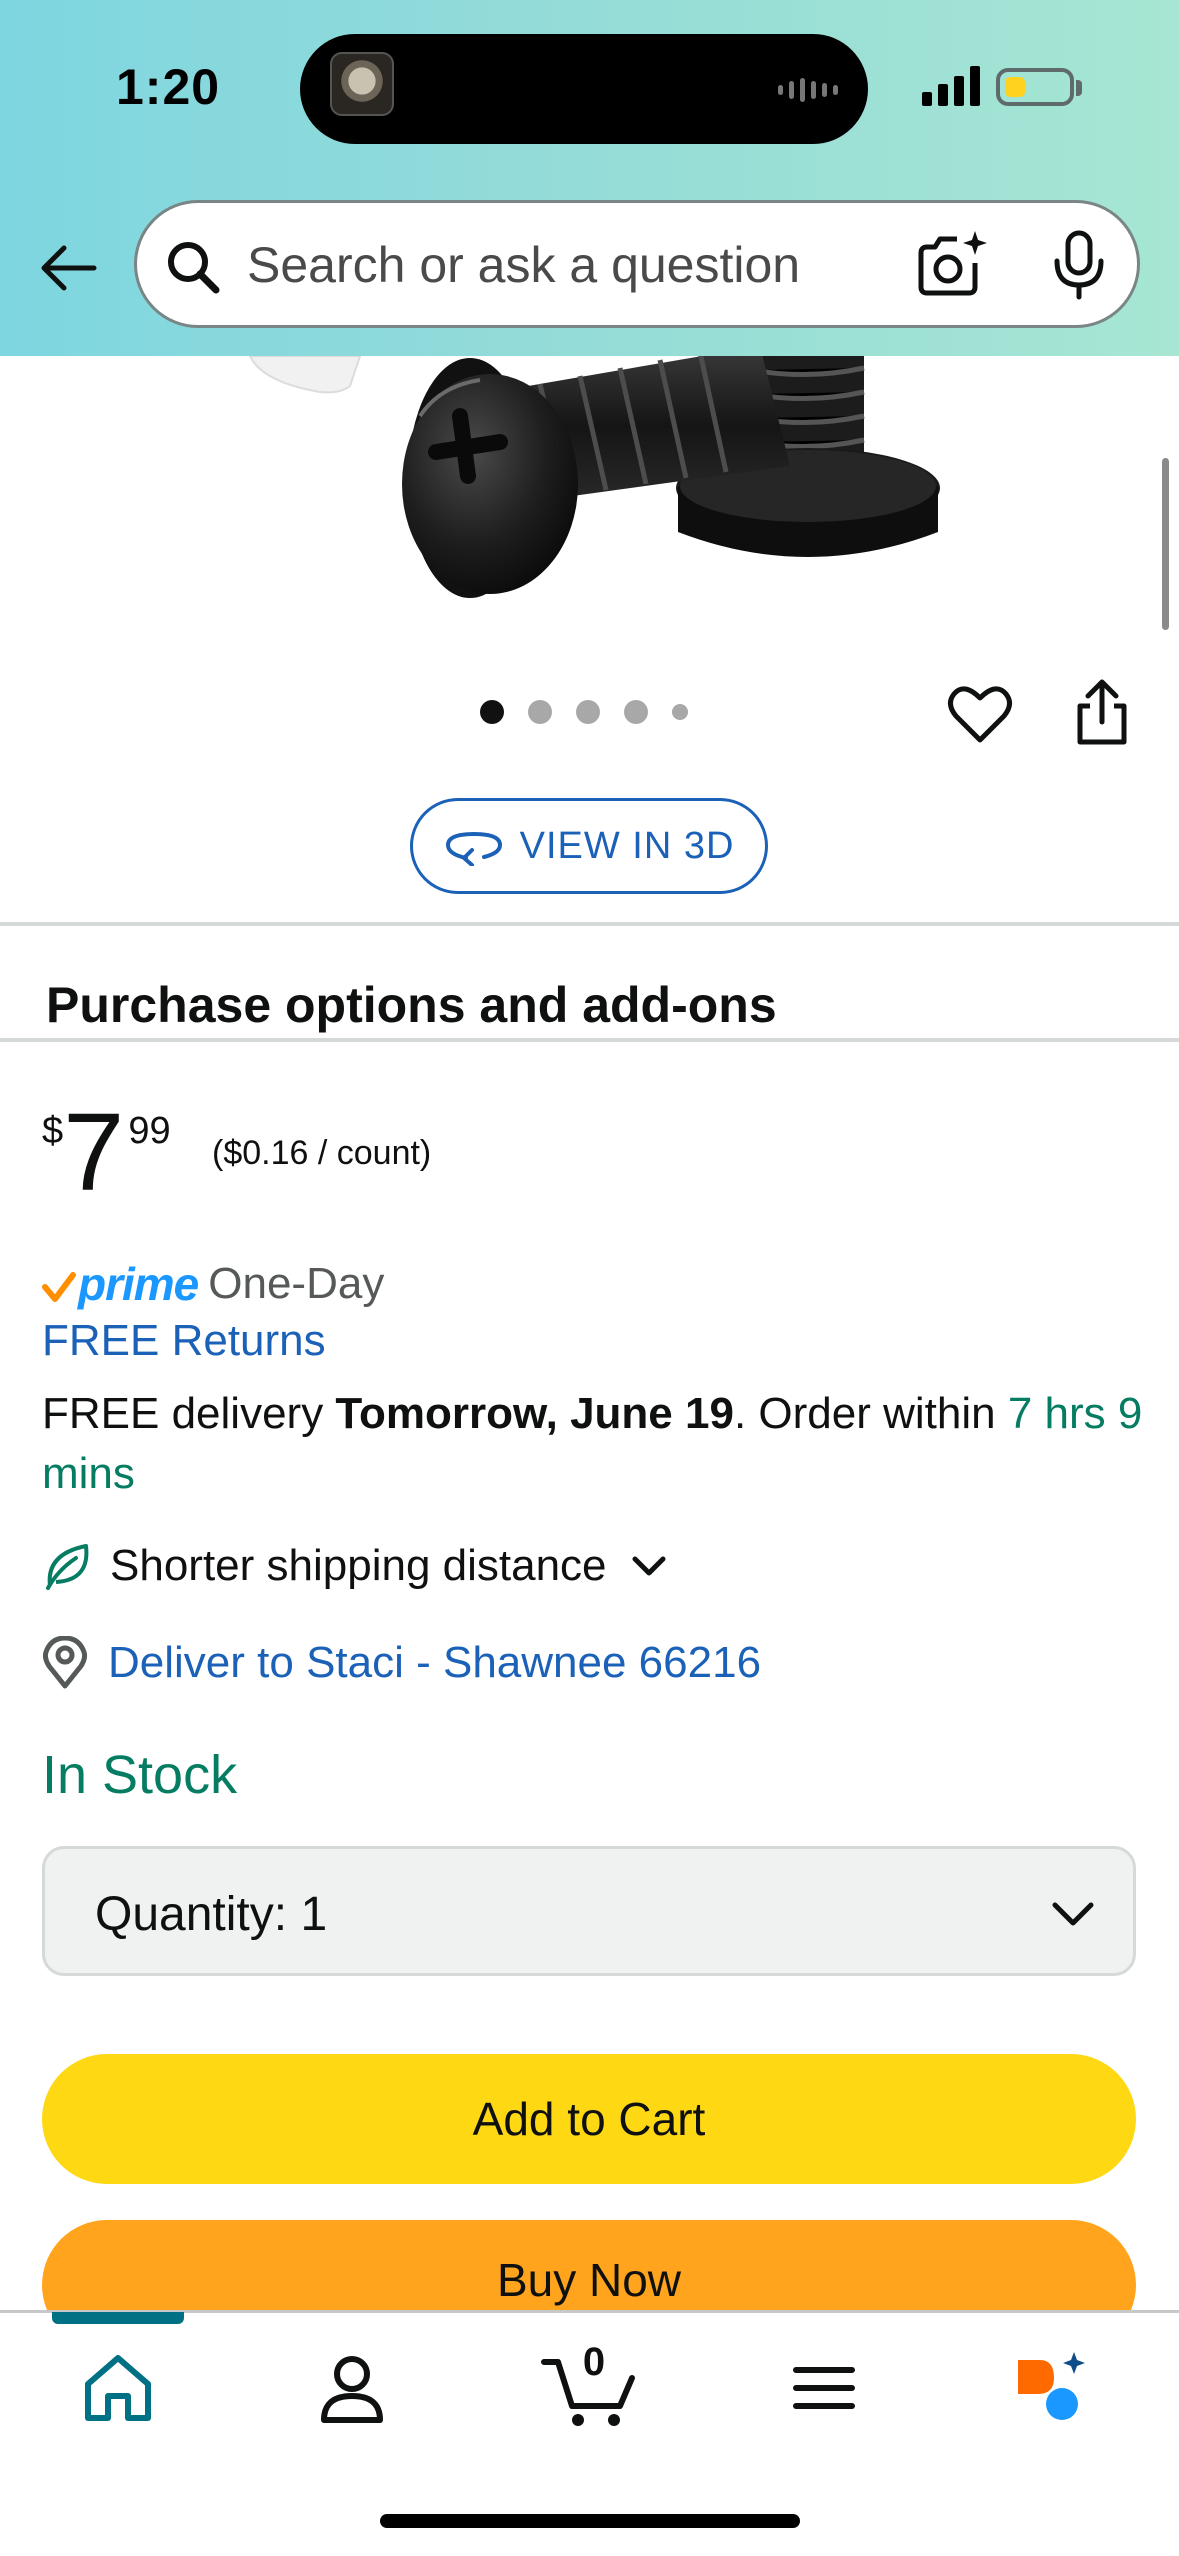 This screenshot has height=2556, width=1179. I want to click on prime-label: prime, so click(138, 1284).